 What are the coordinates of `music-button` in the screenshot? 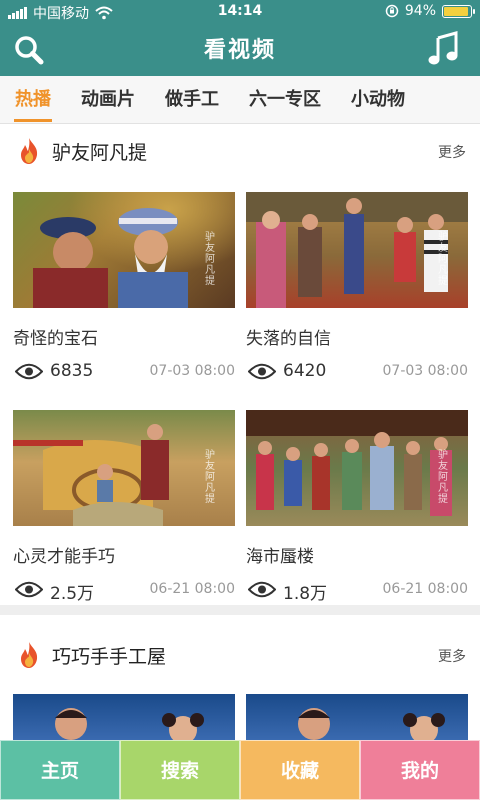 It's located at (444, 49).